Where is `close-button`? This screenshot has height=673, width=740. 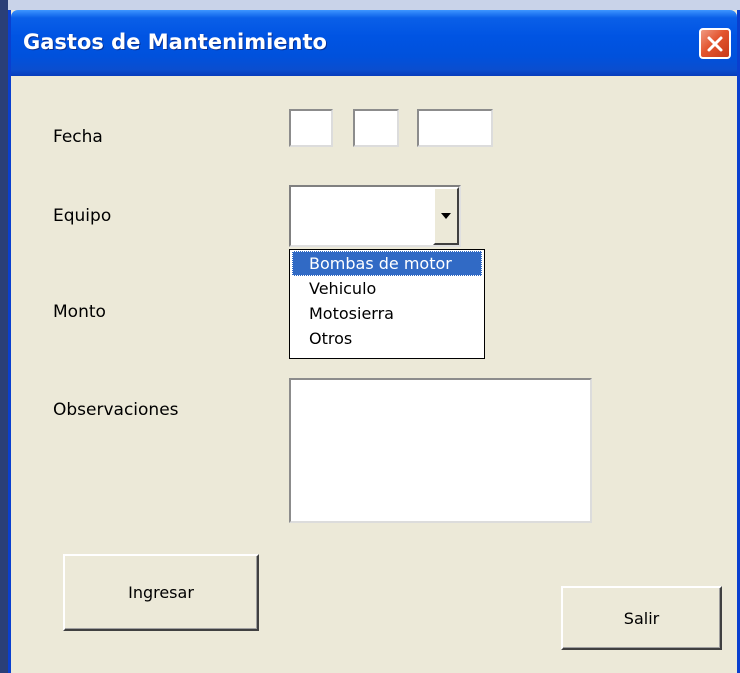 close-button is located at coordinates (715, 43).